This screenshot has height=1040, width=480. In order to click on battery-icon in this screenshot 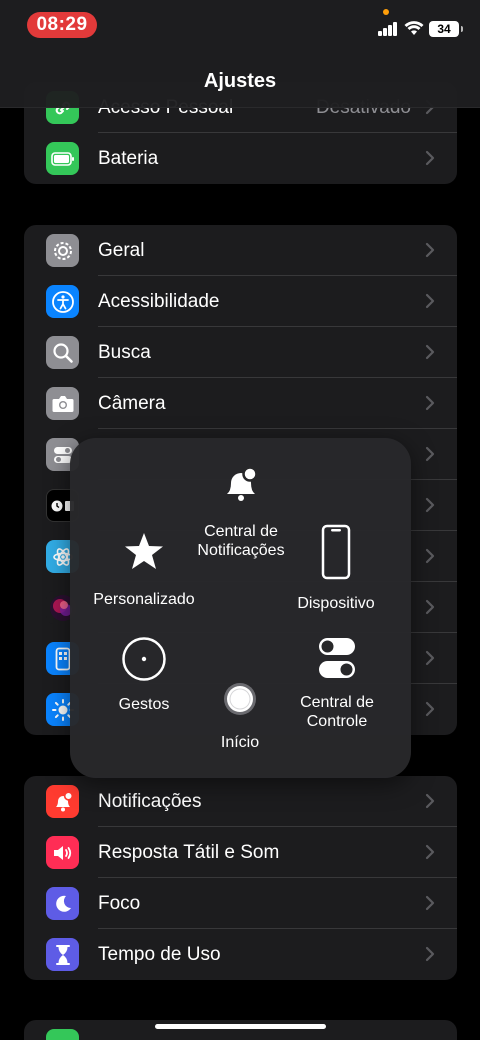, I will do `click(62, 158)`.